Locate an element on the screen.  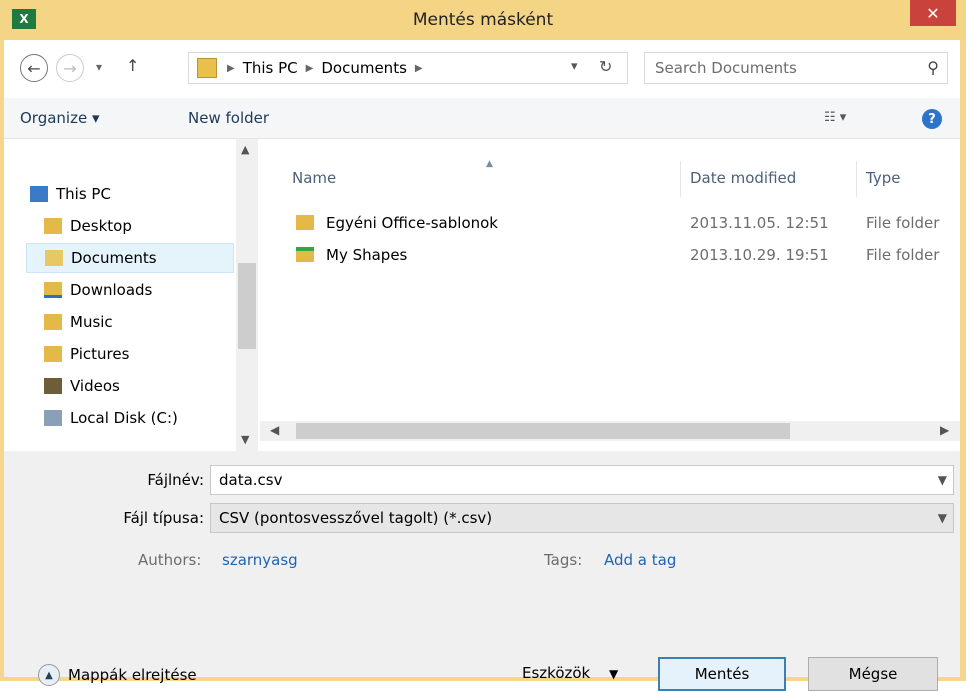
sidebar-item-pictures: Pictures is located at coordinates (139, 354).